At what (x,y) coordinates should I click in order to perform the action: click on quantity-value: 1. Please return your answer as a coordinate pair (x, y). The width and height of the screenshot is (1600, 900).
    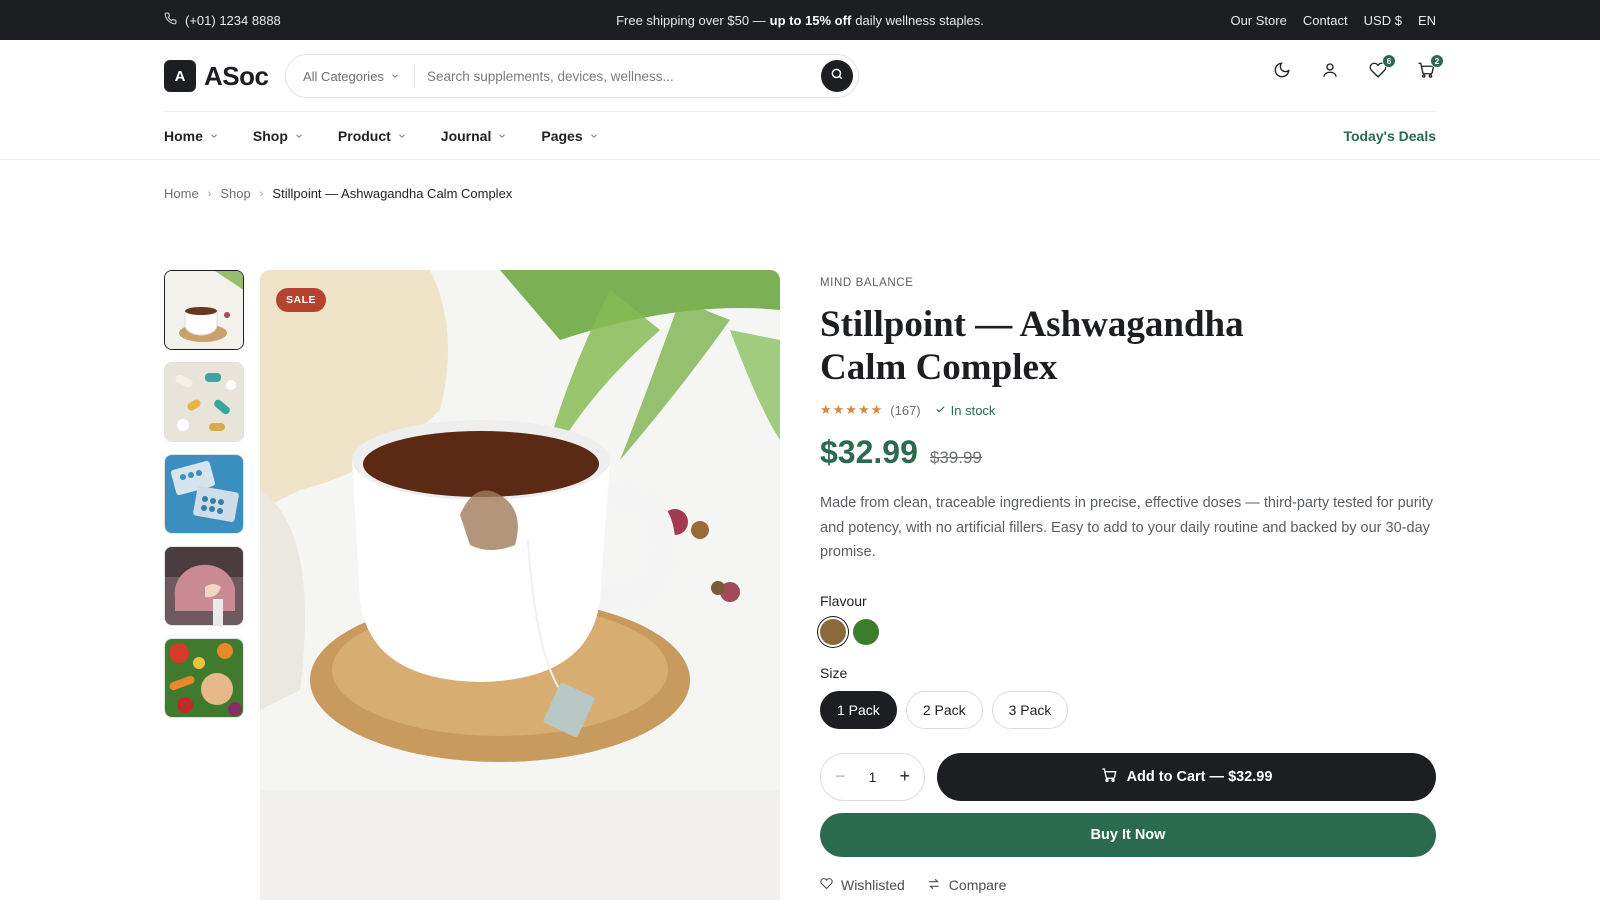
    Looking at the image, I should click on (873, 777).